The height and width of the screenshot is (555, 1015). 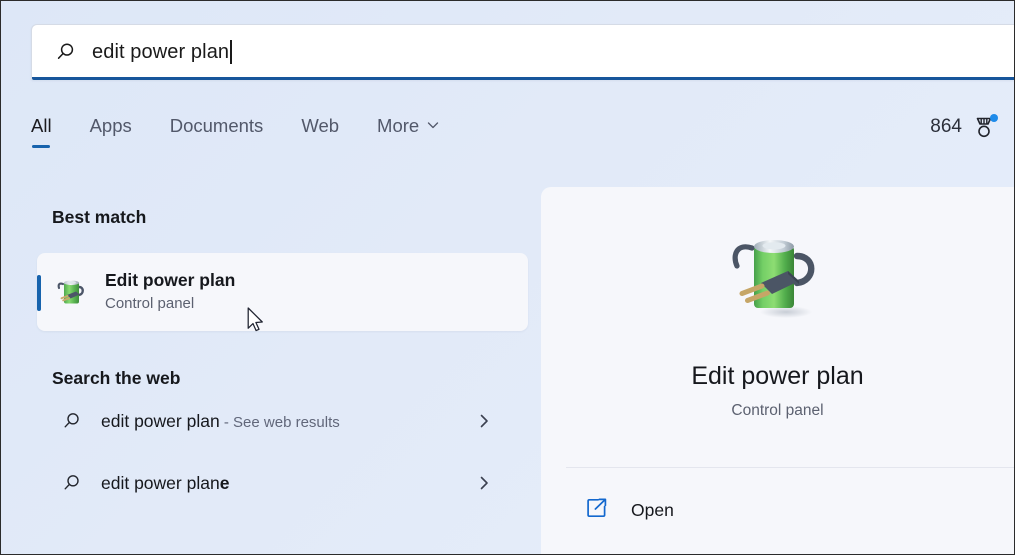 I want to click on web-result-suffix: - See web results, so click(x=279, y=422).